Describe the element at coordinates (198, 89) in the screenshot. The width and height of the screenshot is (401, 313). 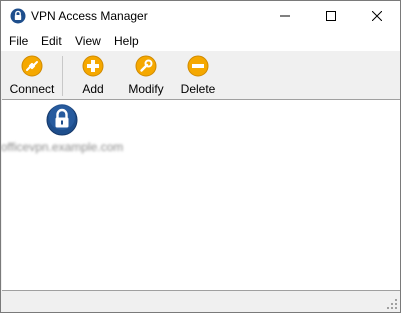
I see `delete-label: Delete` at that location.